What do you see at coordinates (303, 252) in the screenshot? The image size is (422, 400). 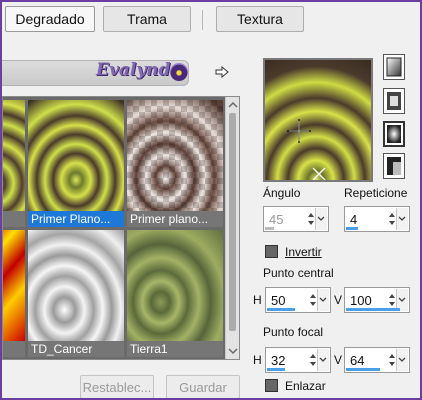 I see `invert-label: Invertir` at bounding box center [303, 252].